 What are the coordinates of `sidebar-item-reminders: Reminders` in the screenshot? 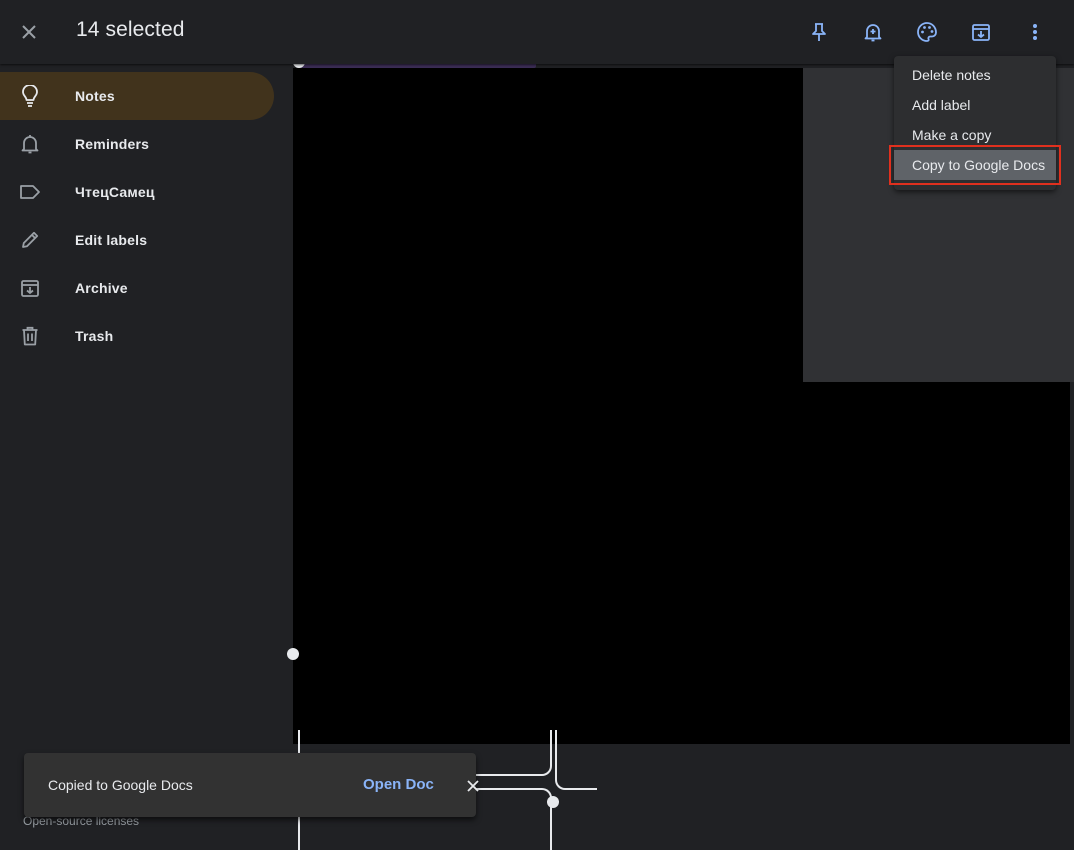 It's located at (137, 144).